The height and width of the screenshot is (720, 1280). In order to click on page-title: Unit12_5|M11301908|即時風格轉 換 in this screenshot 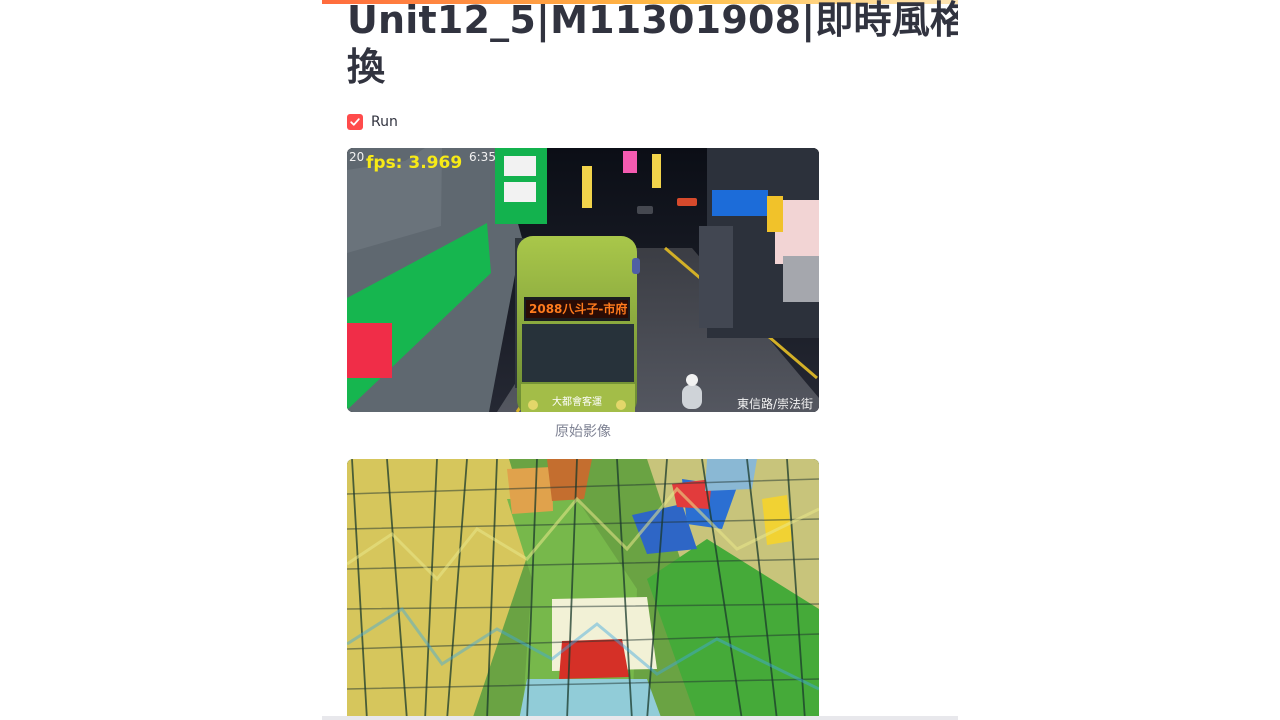, I will do `click(652, 45)`.